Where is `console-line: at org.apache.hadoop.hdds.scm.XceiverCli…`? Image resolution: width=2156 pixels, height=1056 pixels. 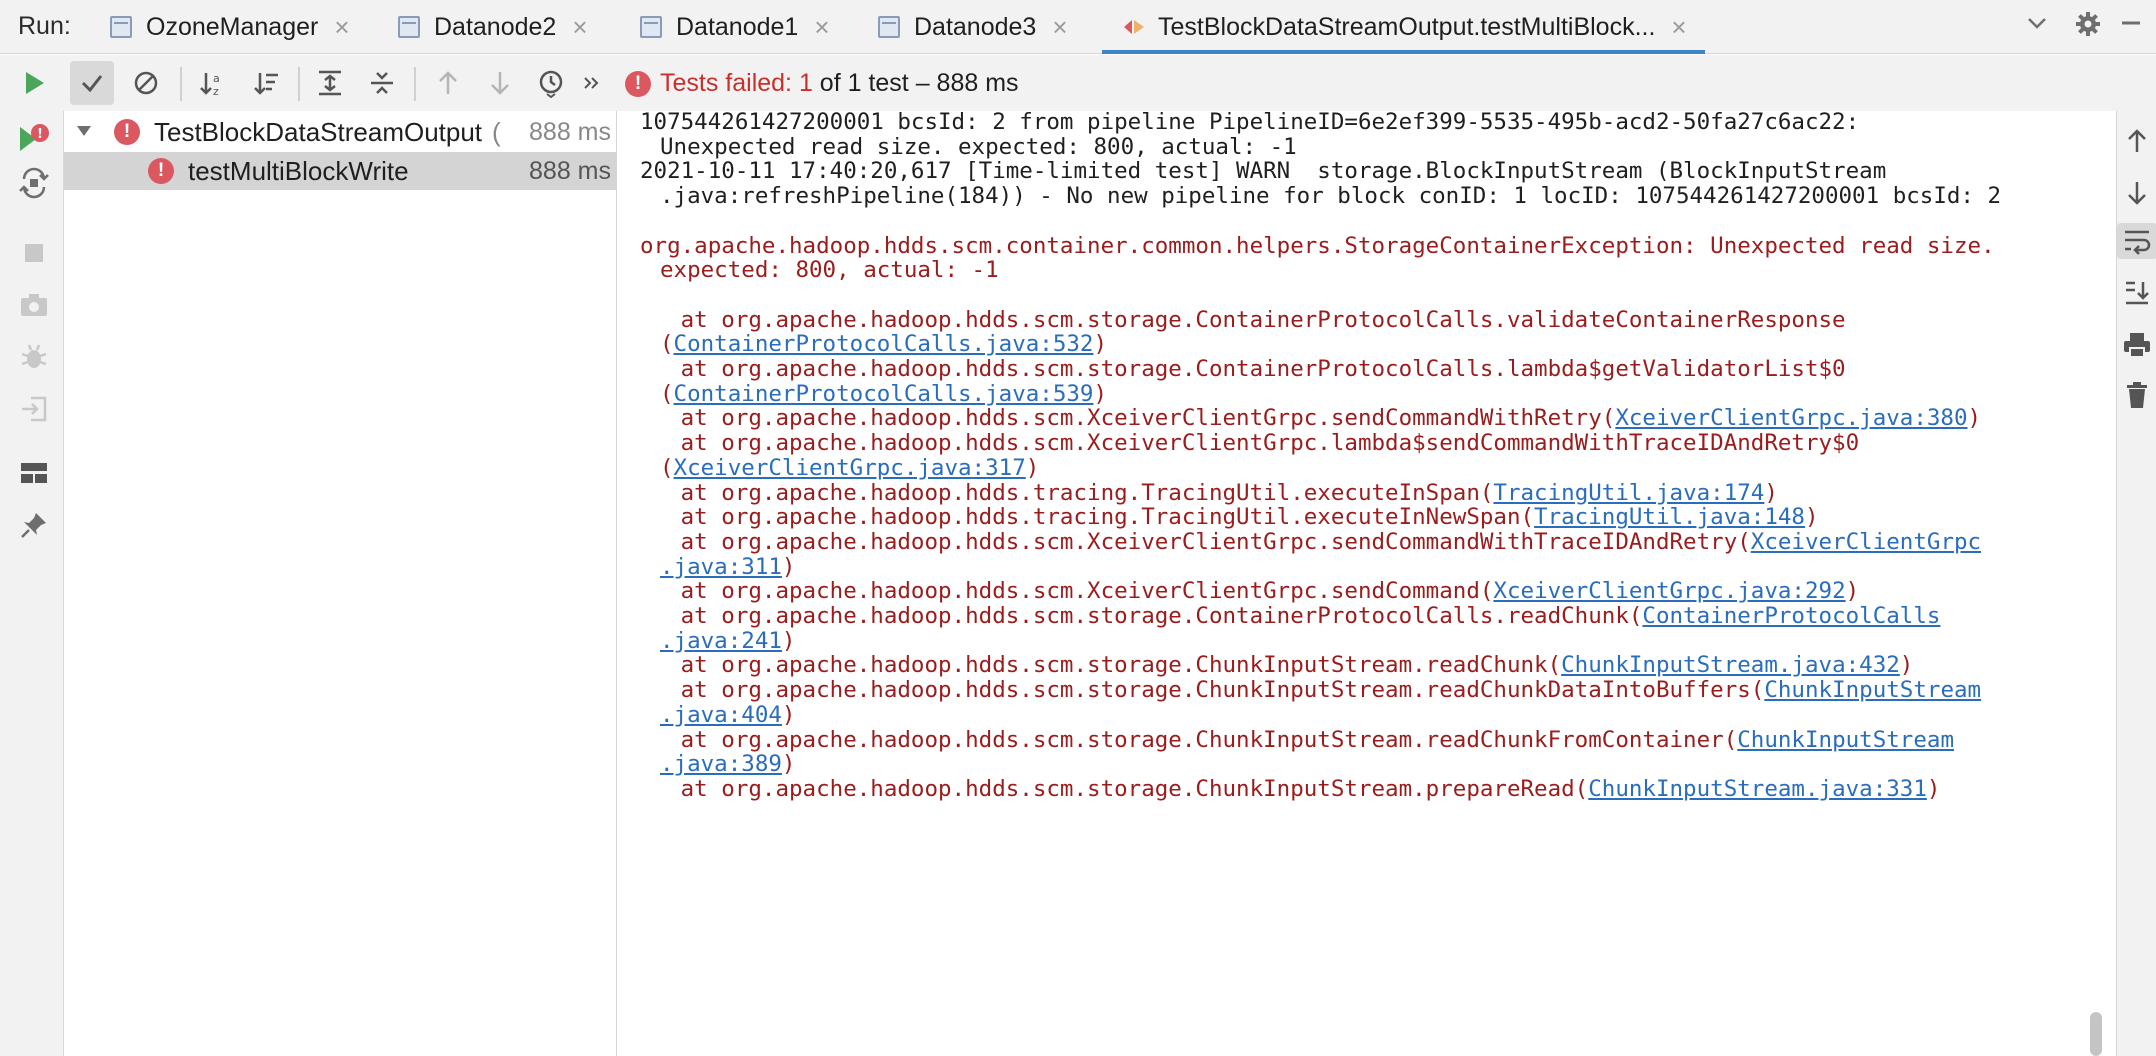
console-line: at org.apache.hadoop.hdds.scm.XceiverCli… is located at coordinates (1310, 542).